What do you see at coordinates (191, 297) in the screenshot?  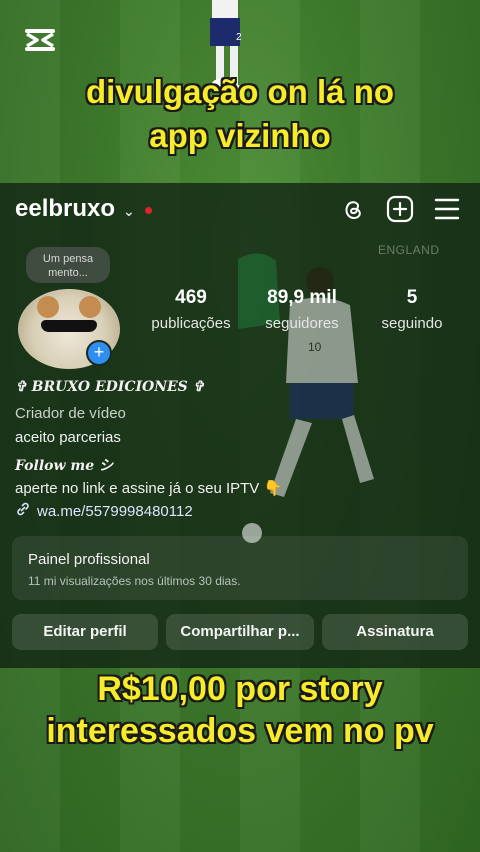 I see `stat-posts-value: 469` at bounding box center [191, 297].